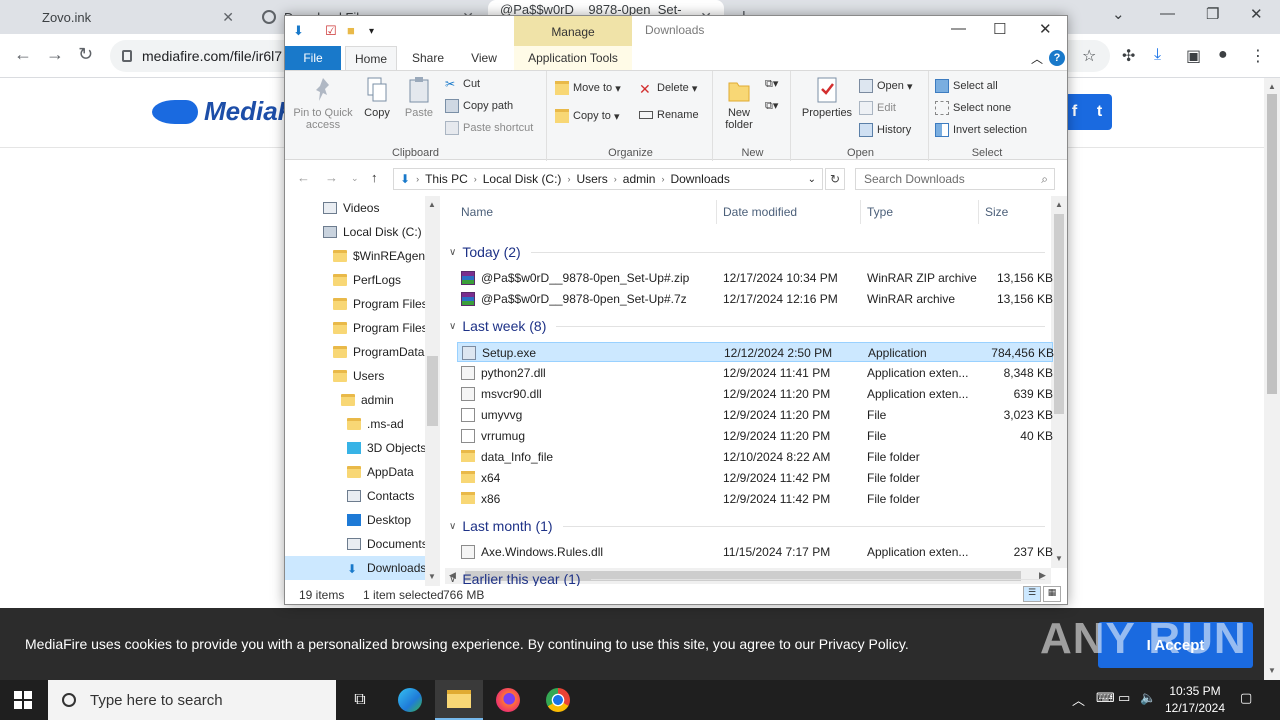 This screenshot has height=720, width=1280. I want to click on page-scrollbar: ▲ ▼, so click(1272, 379).